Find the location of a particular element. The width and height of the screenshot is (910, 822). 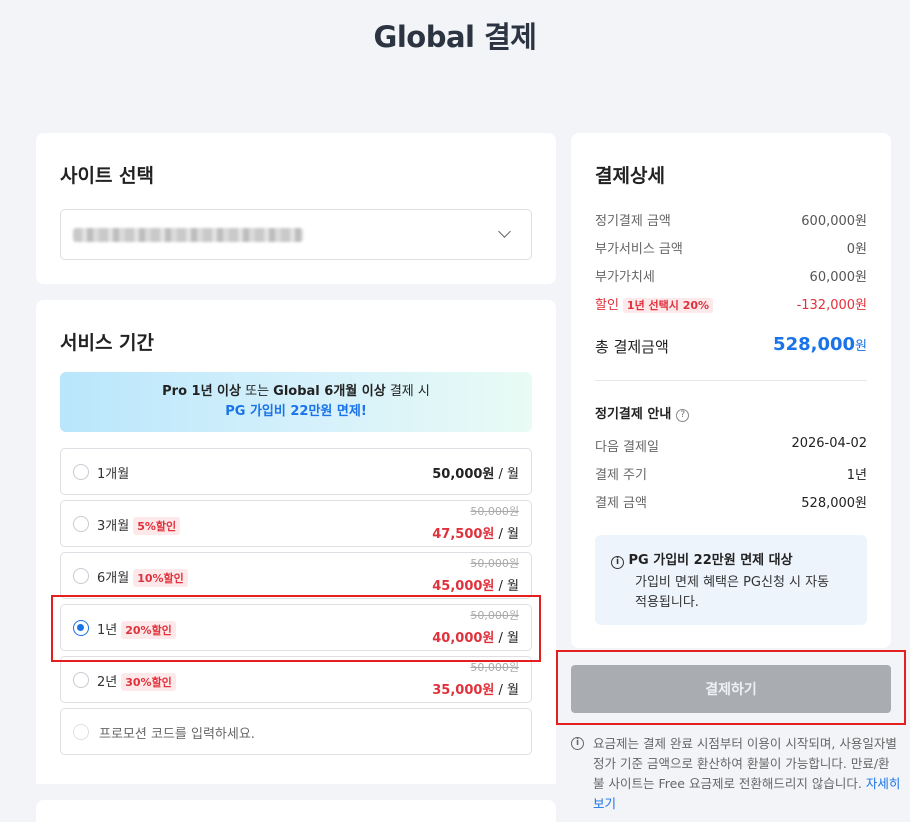

discount-badge: 1년 선택시 20% is located at coordinates (668, 305).